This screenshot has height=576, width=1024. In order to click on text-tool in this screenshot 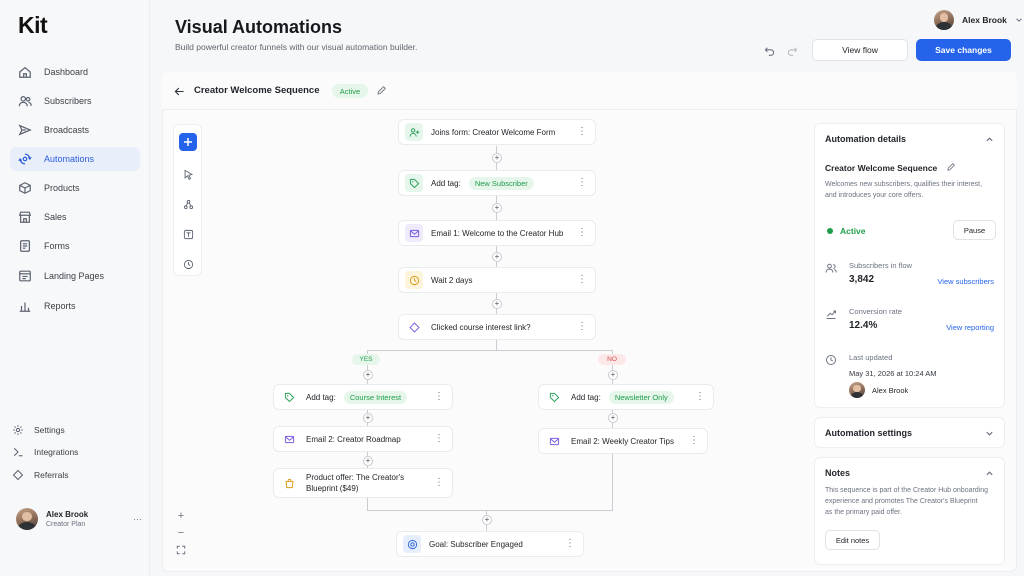, I will do `click(188, 234)`.